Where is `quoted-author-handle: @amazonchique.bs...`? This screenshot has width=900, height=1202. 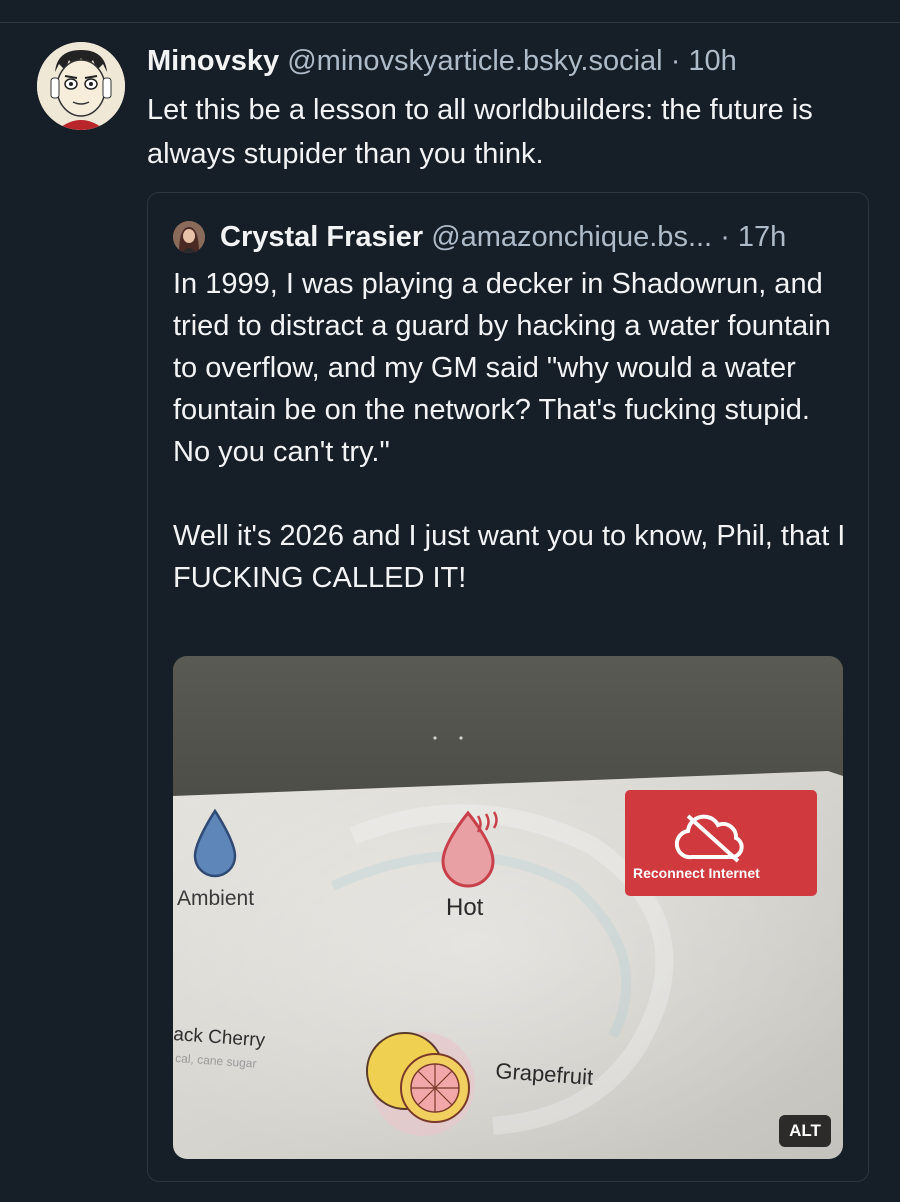
quoted-author-handle: @amazonchique.bs... is located at coordinates (571, 237).